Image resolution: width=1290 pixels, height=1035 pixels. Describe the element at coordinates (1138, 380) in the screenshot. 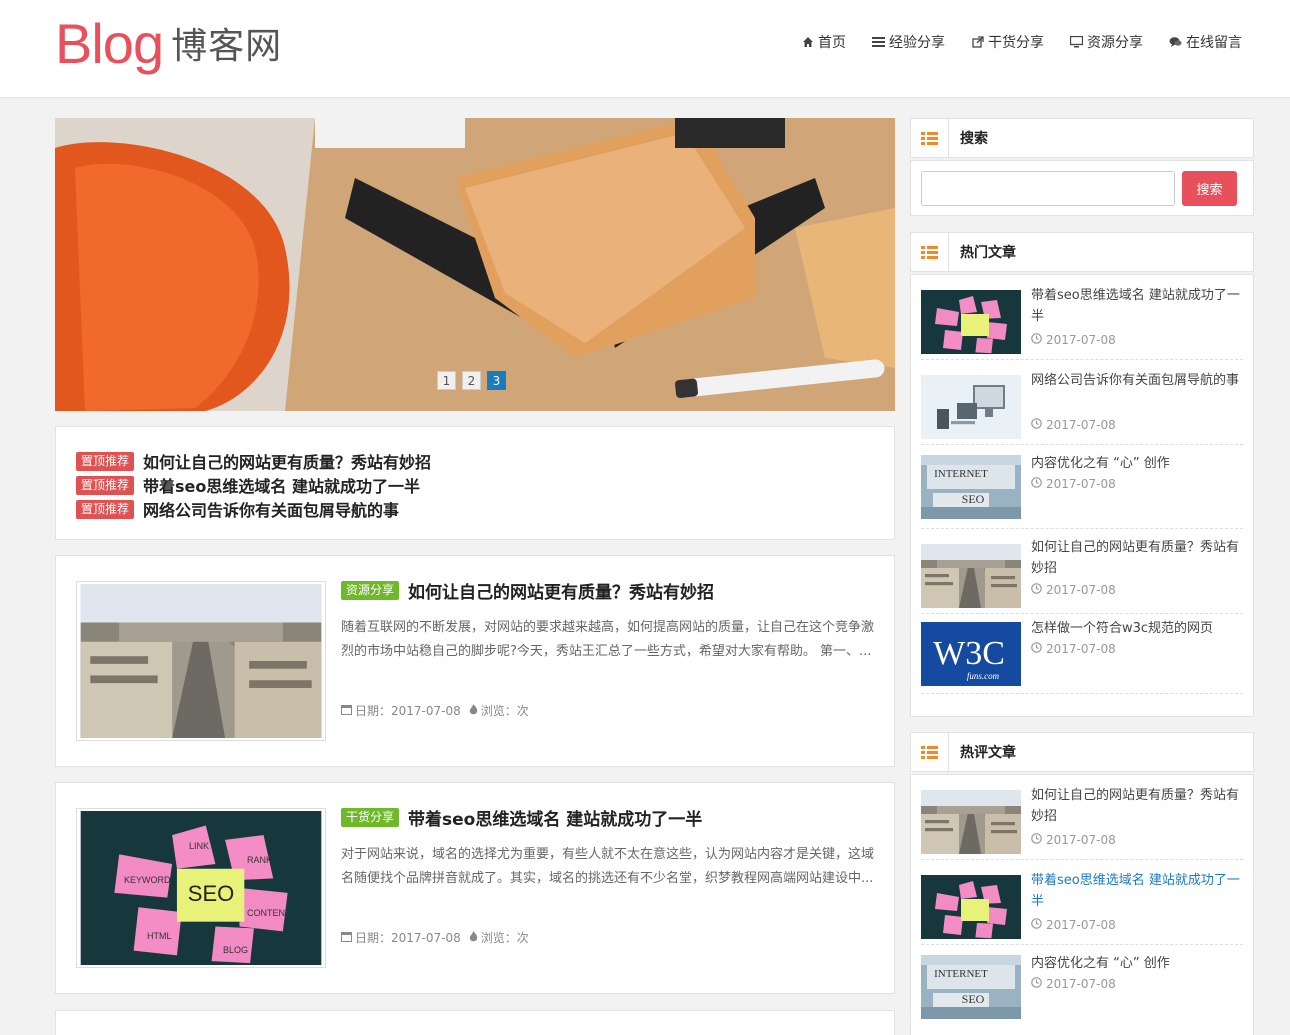

I see `article-title: 网络公司告诉你有关面包屑导航的事` at that location.